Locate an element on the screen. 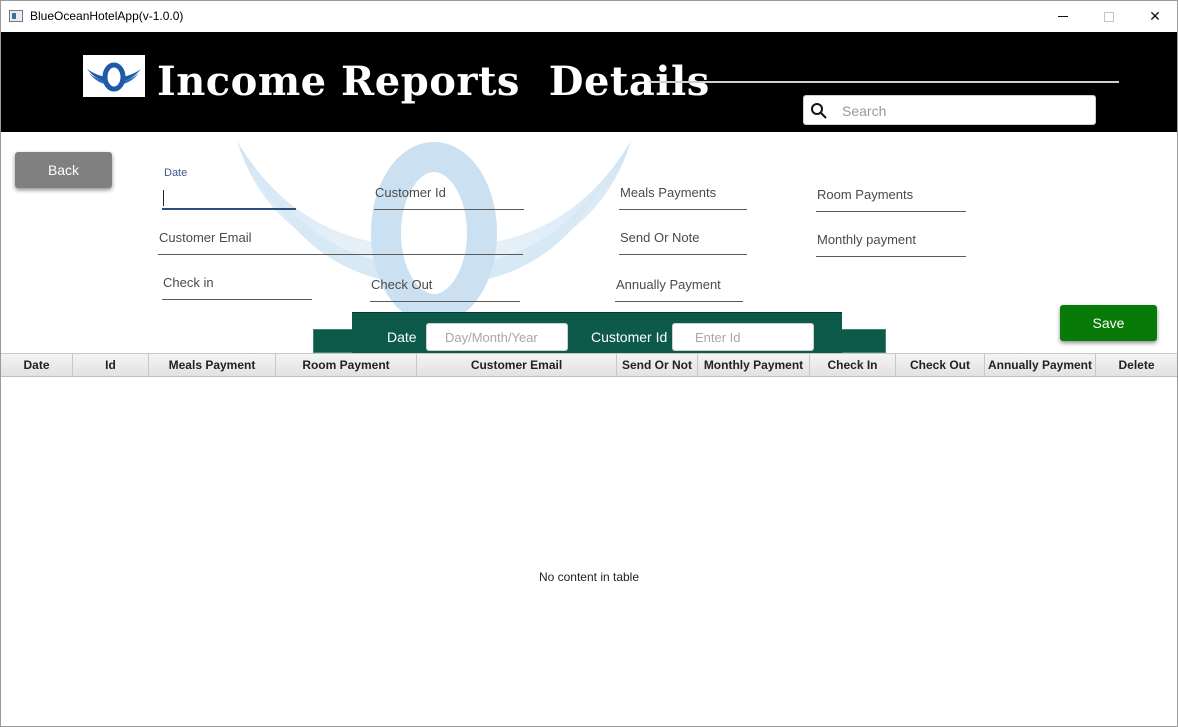 The height and width of the screenshot is (727, 1178). text-caret is located at coordinates (163, 198).